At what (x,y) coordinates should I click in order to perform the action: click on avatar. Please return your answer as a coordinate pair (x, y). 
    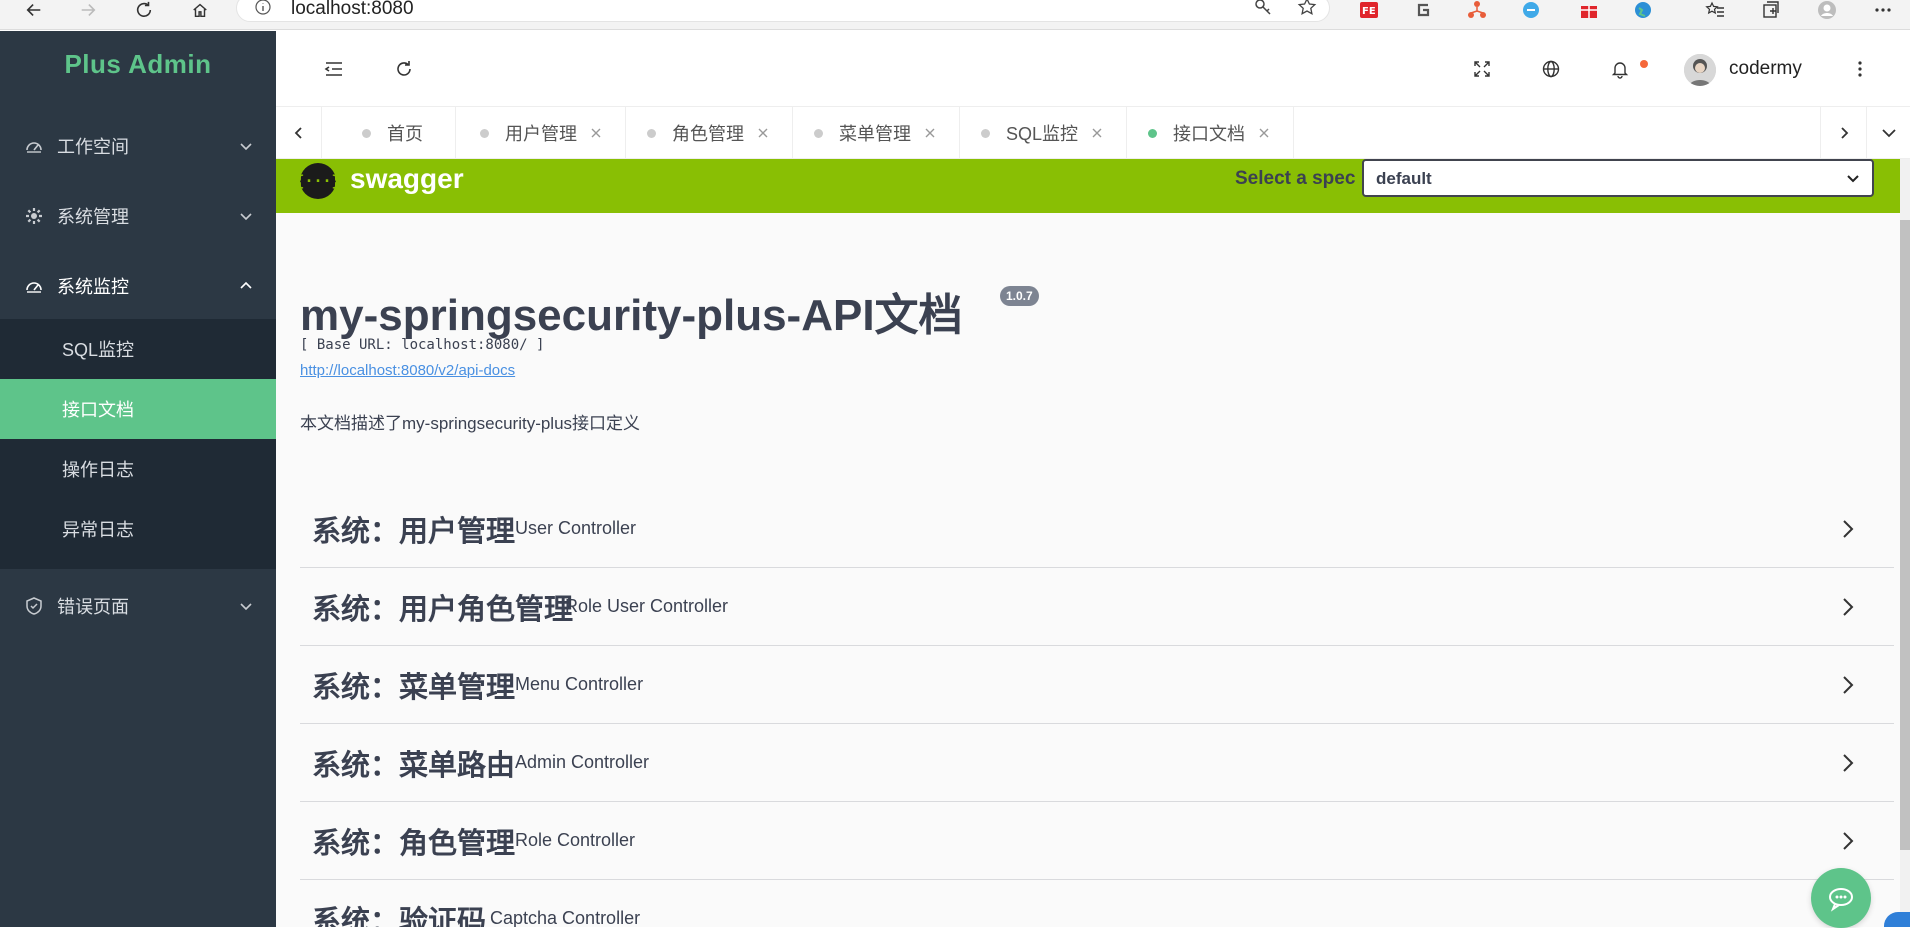
    Looking at the image, I should click on (1700, 70).